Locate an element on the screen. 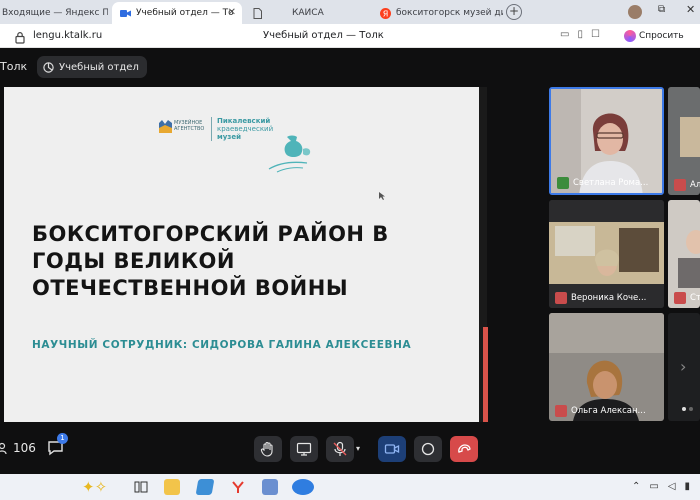 Image resolution: width=700 pixels, height=500 pixels. image-viewer-icon is located at coordinates (270, 487).